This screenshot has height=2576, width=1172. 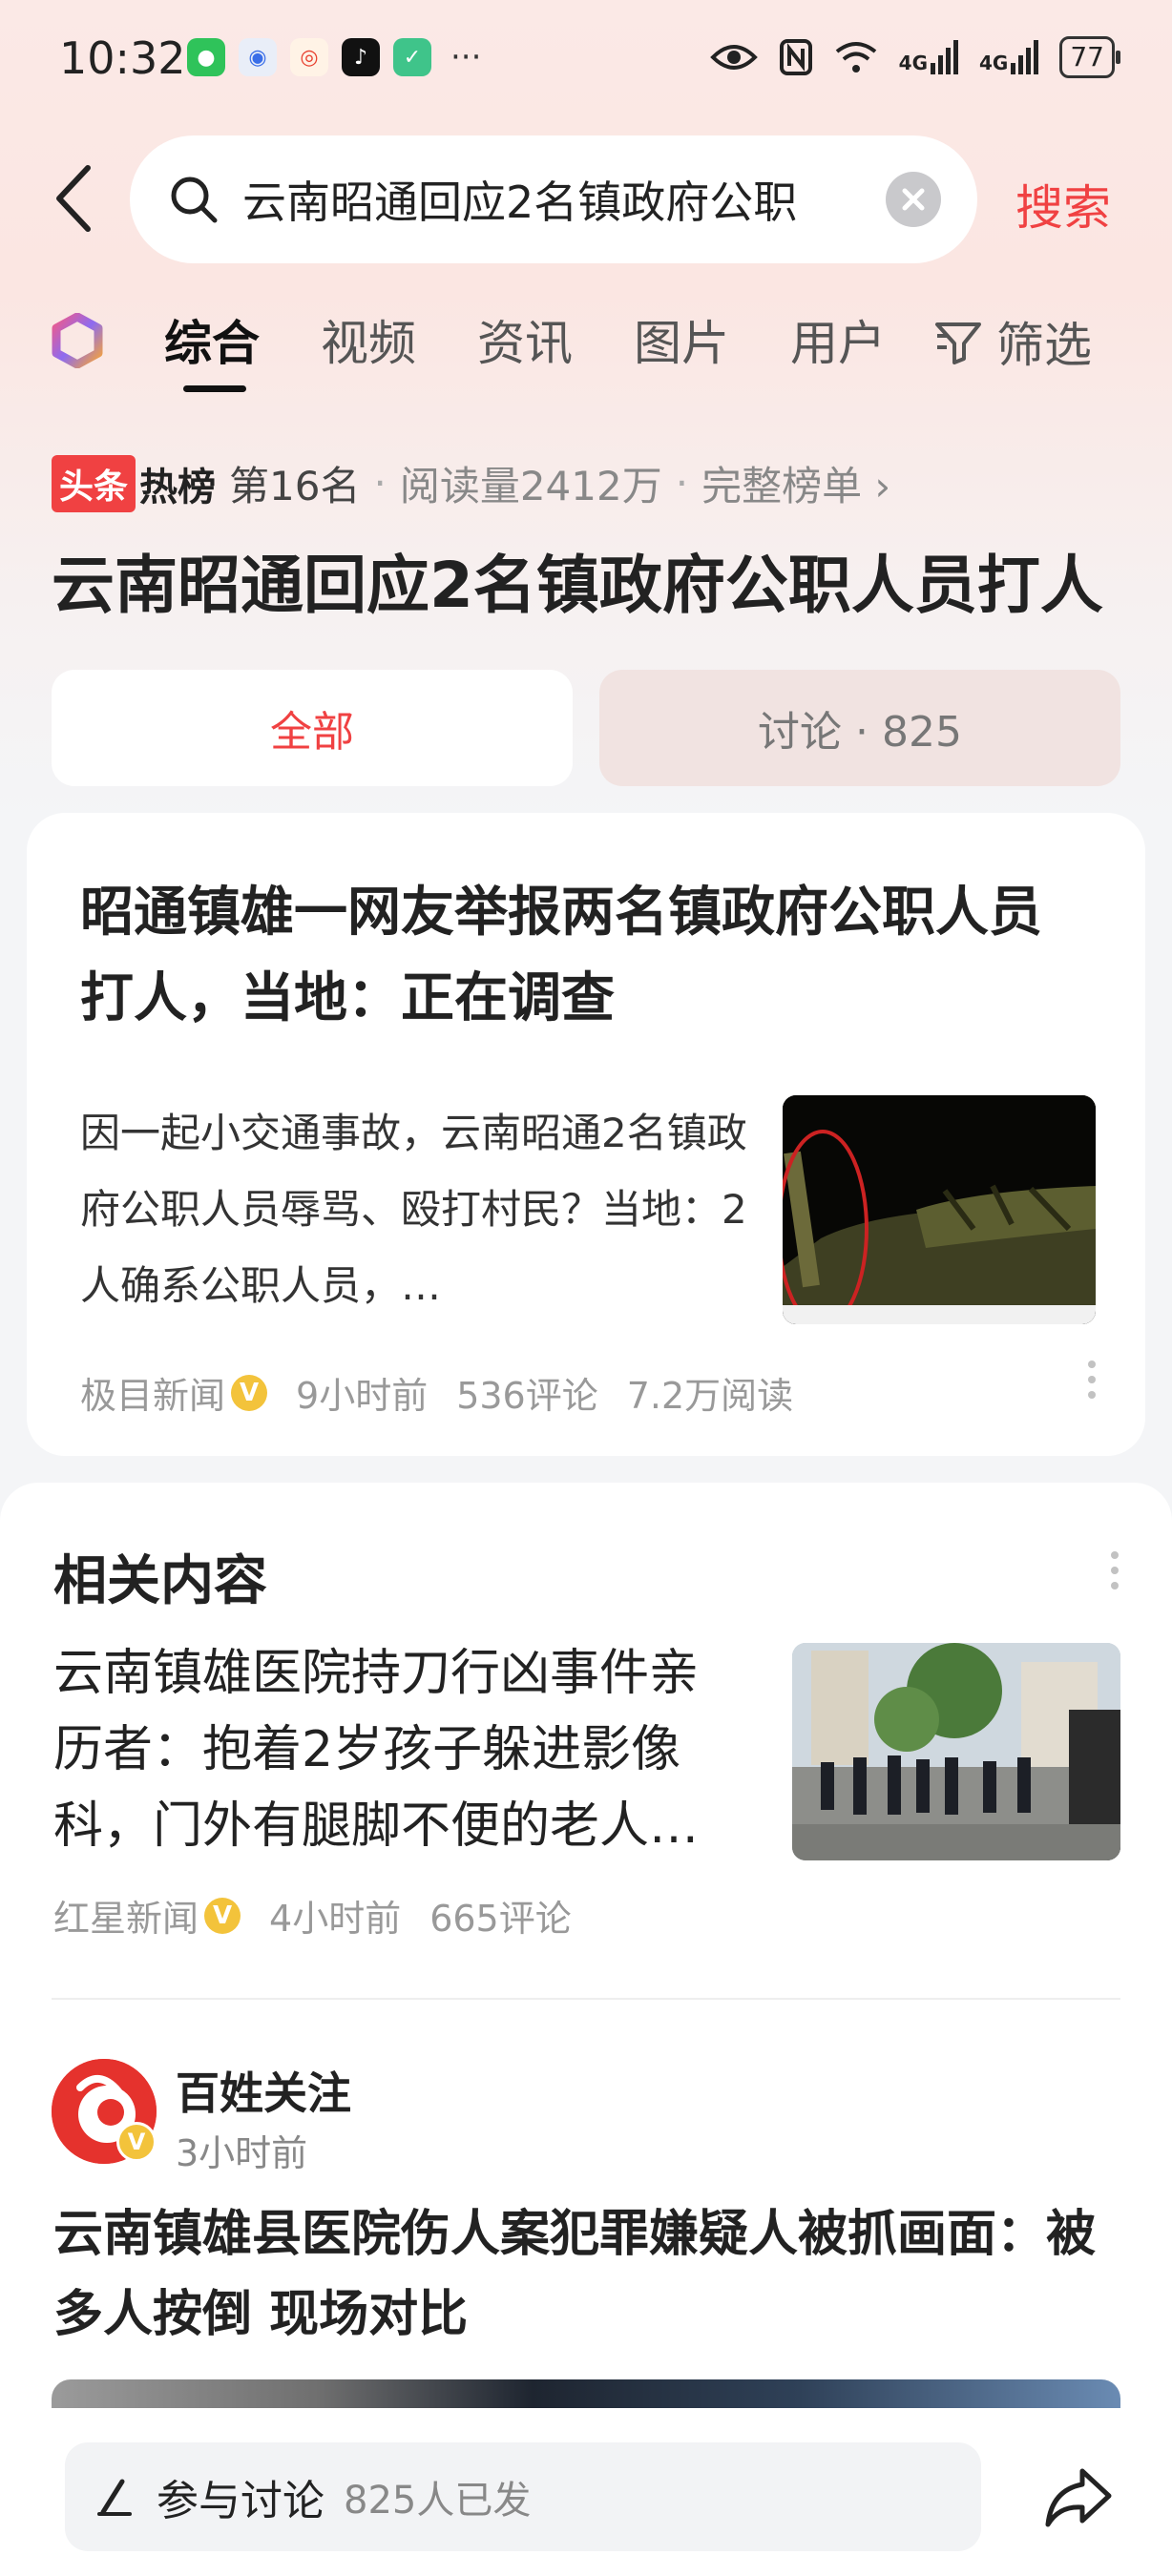 I want to click on post-time: 3小时前, so click(x=242, y=2153).